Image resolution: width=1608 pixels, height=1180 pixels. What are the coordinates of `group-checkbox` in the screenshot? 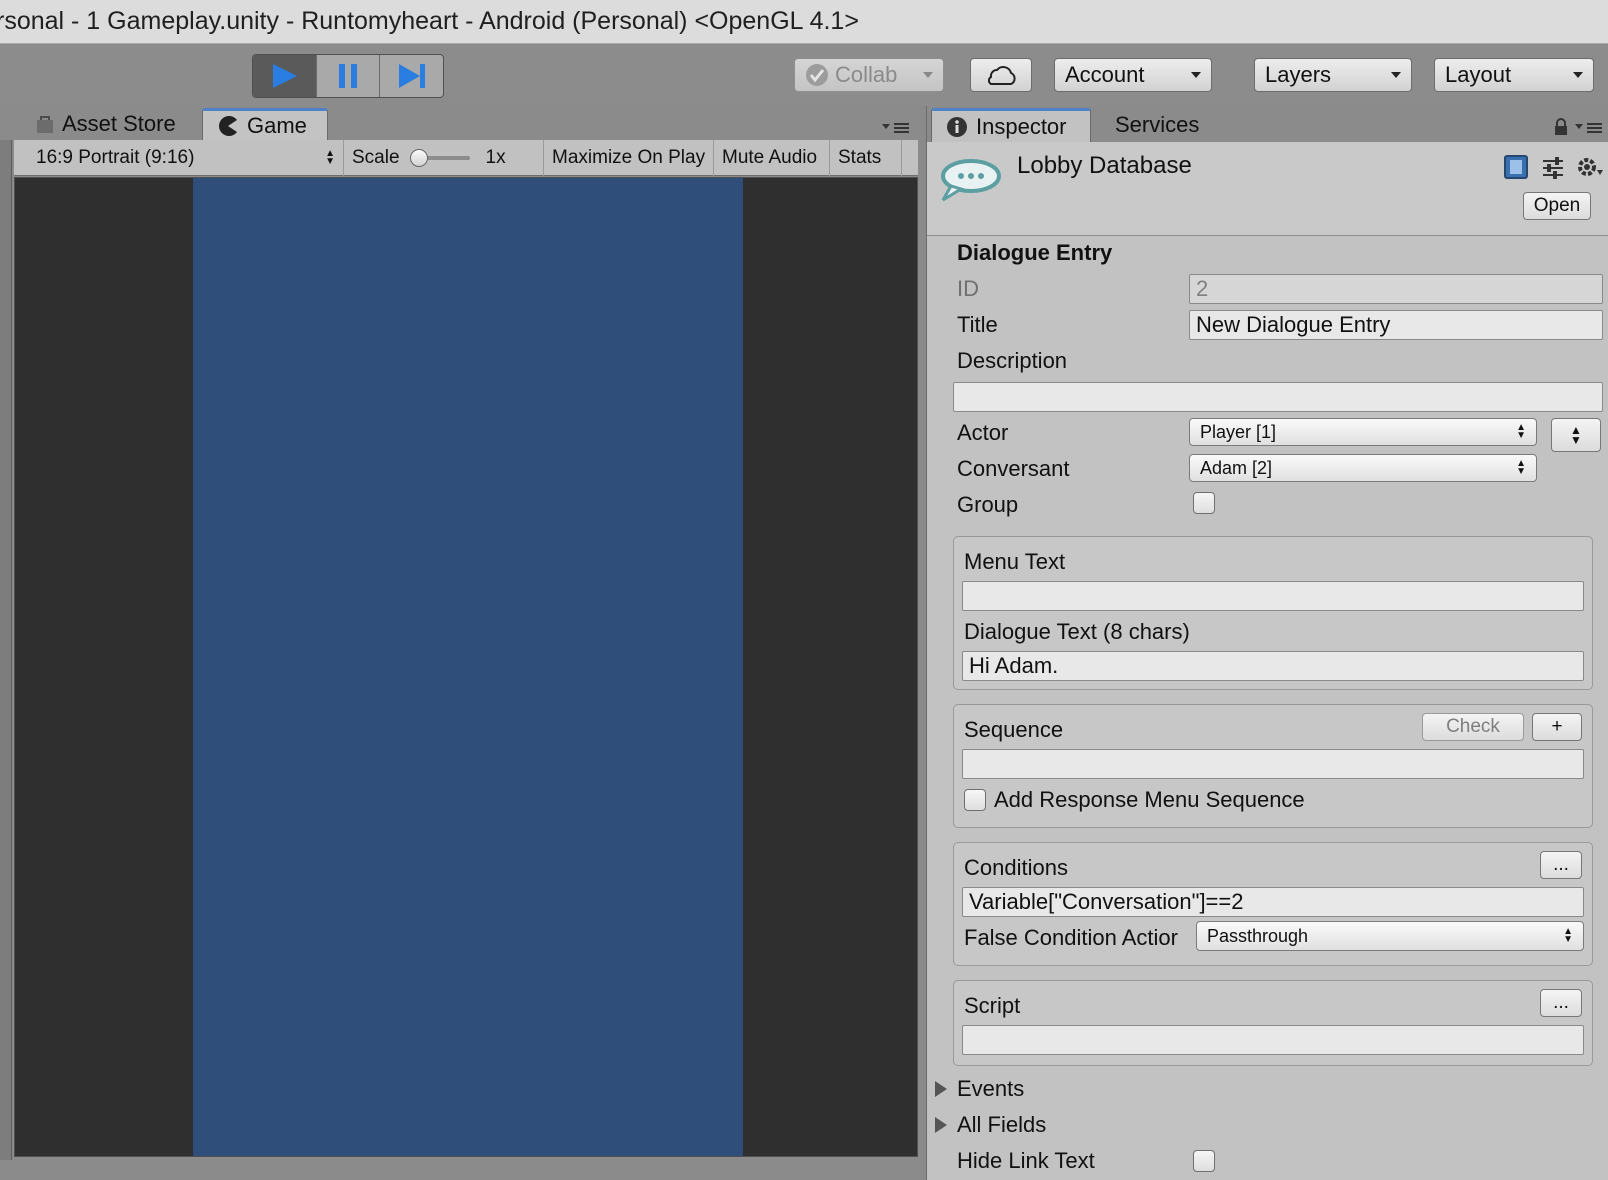 It's located at (1204, 503).